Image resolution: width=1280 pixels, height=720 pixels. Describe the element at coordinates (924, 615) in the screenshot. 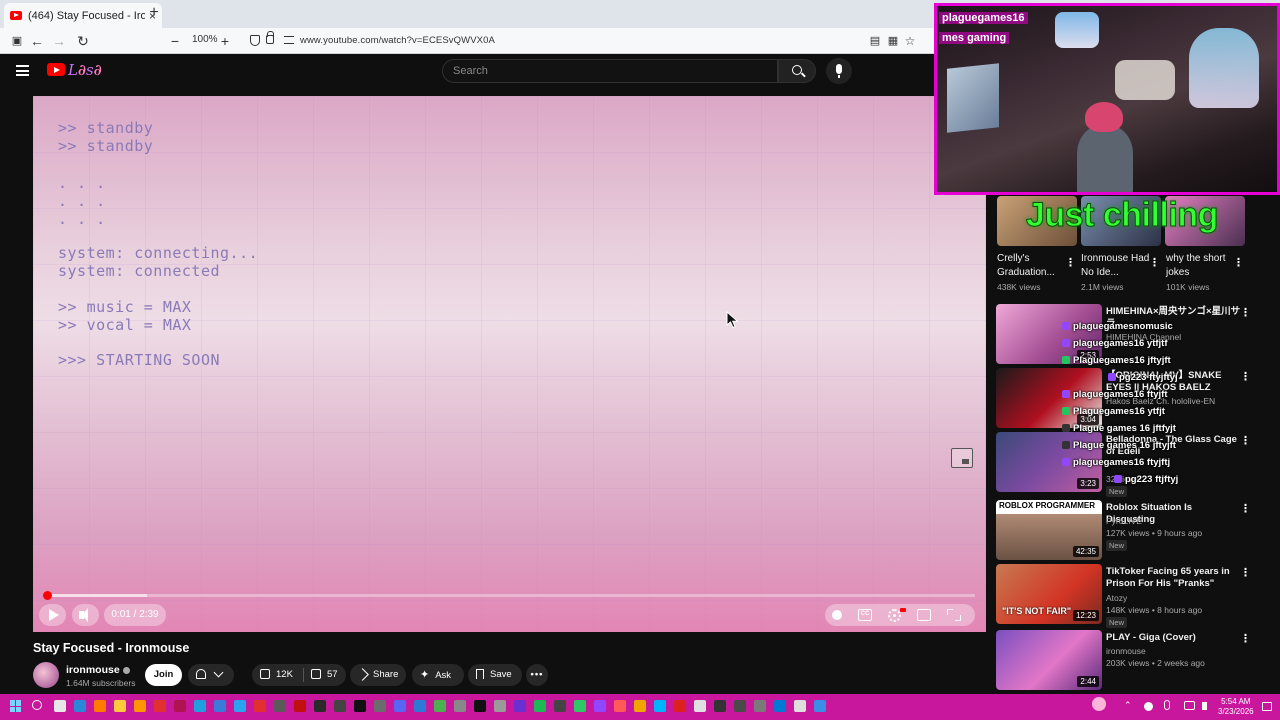

I see `theater-mode-icon` at that location.